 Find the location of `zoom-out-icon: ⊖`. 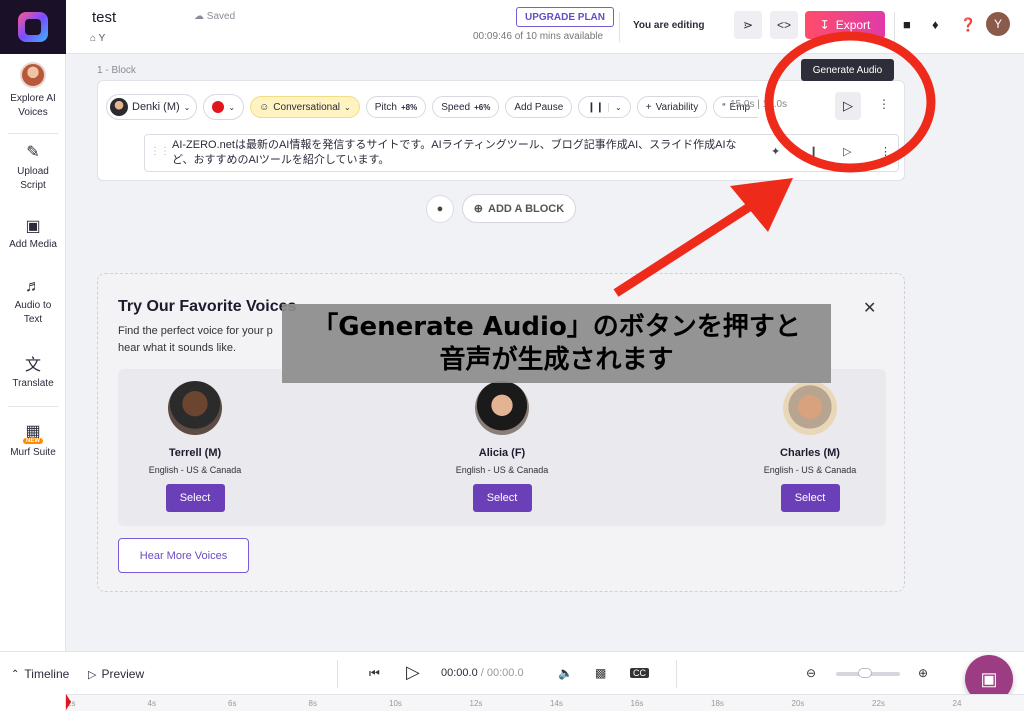

zoom-out-icon: ⊖ is located at coordinates (811, 673).